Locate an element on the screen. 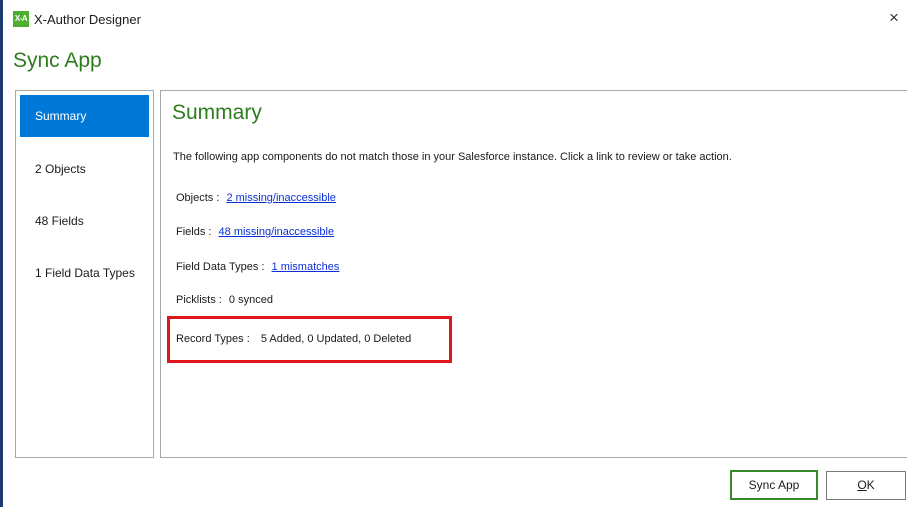 This screenshot has width=907, height=507. section-title: Summary is located at coordinates (217, 112).